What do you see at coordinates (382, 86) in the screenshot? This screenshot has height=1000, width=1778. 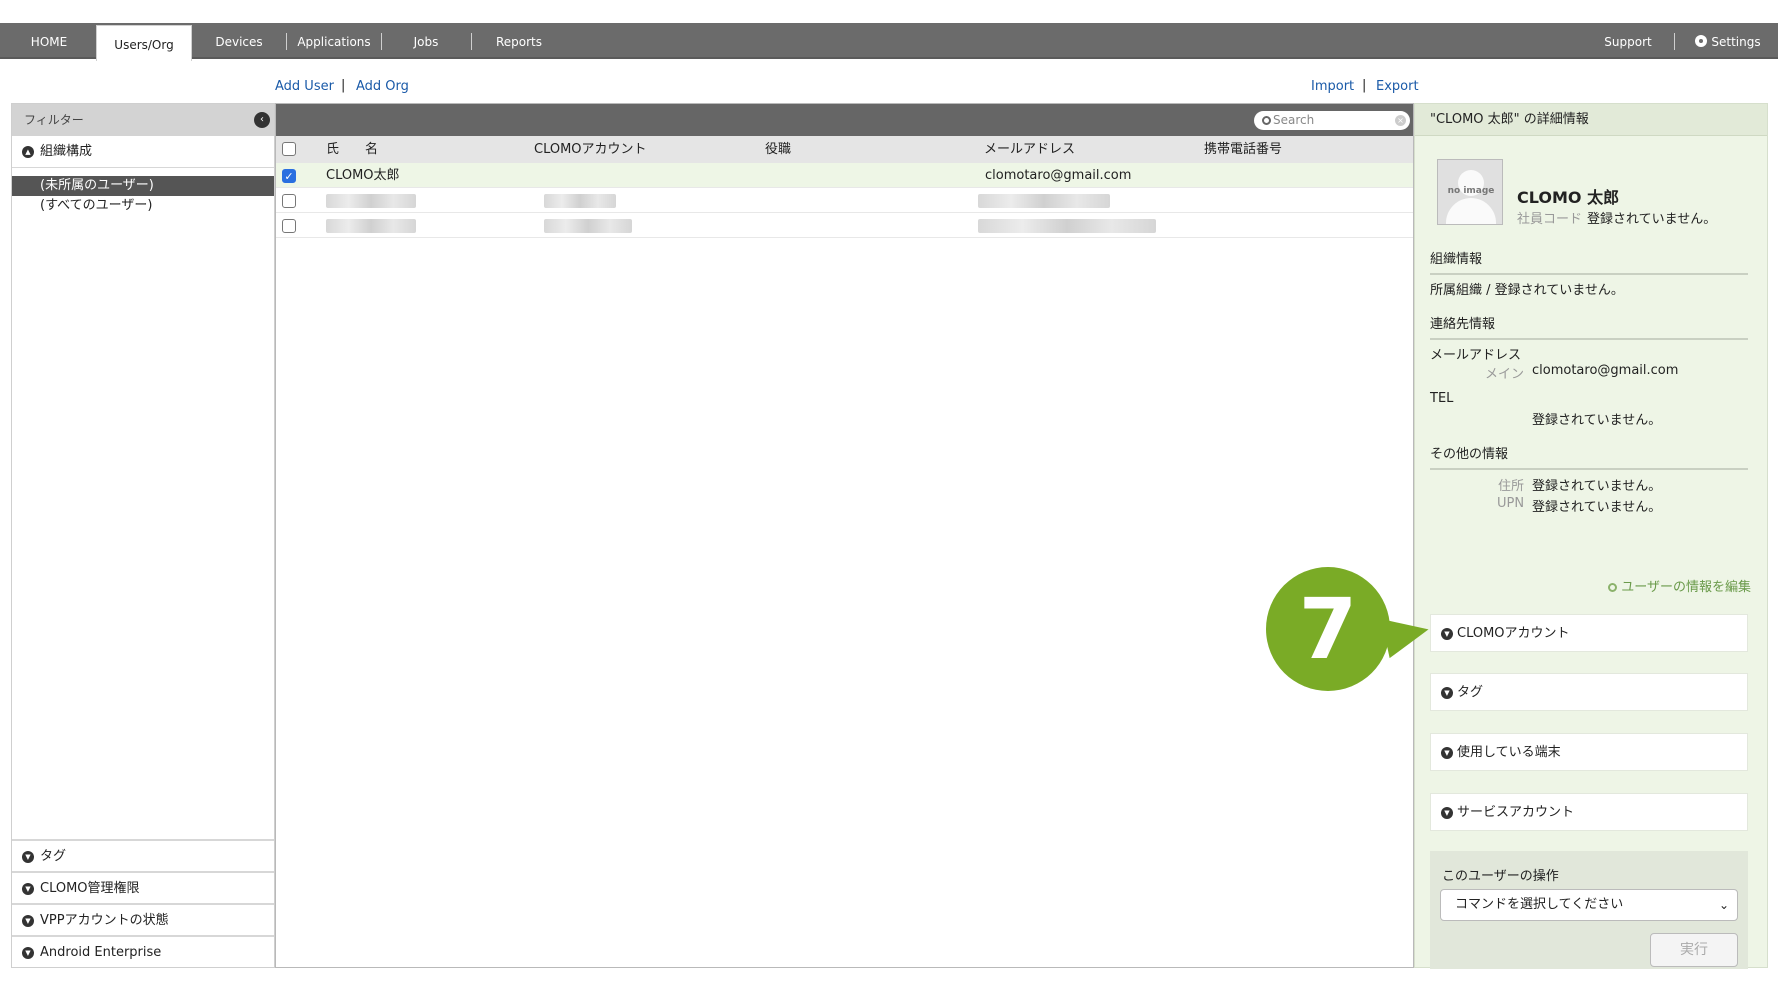 I see `add-org-link: Add Org` at bounding box center [382, 86].